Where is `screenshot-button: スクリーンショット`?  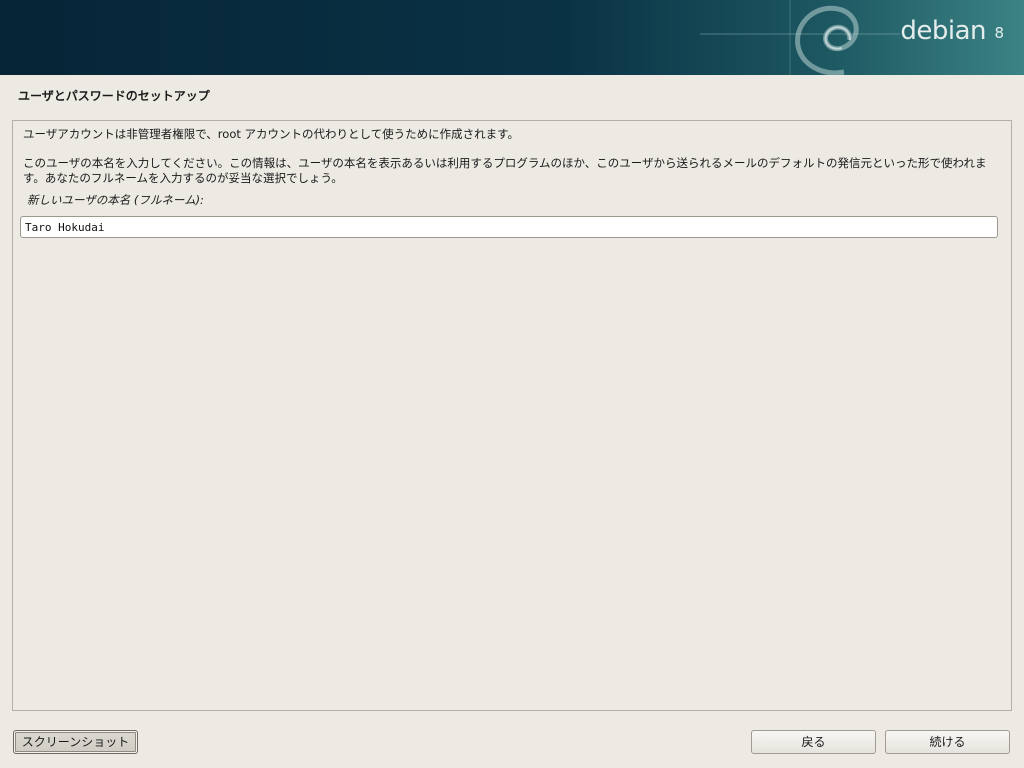 screenshot-button: スクリーンショット is located at coordinates (75, 742).